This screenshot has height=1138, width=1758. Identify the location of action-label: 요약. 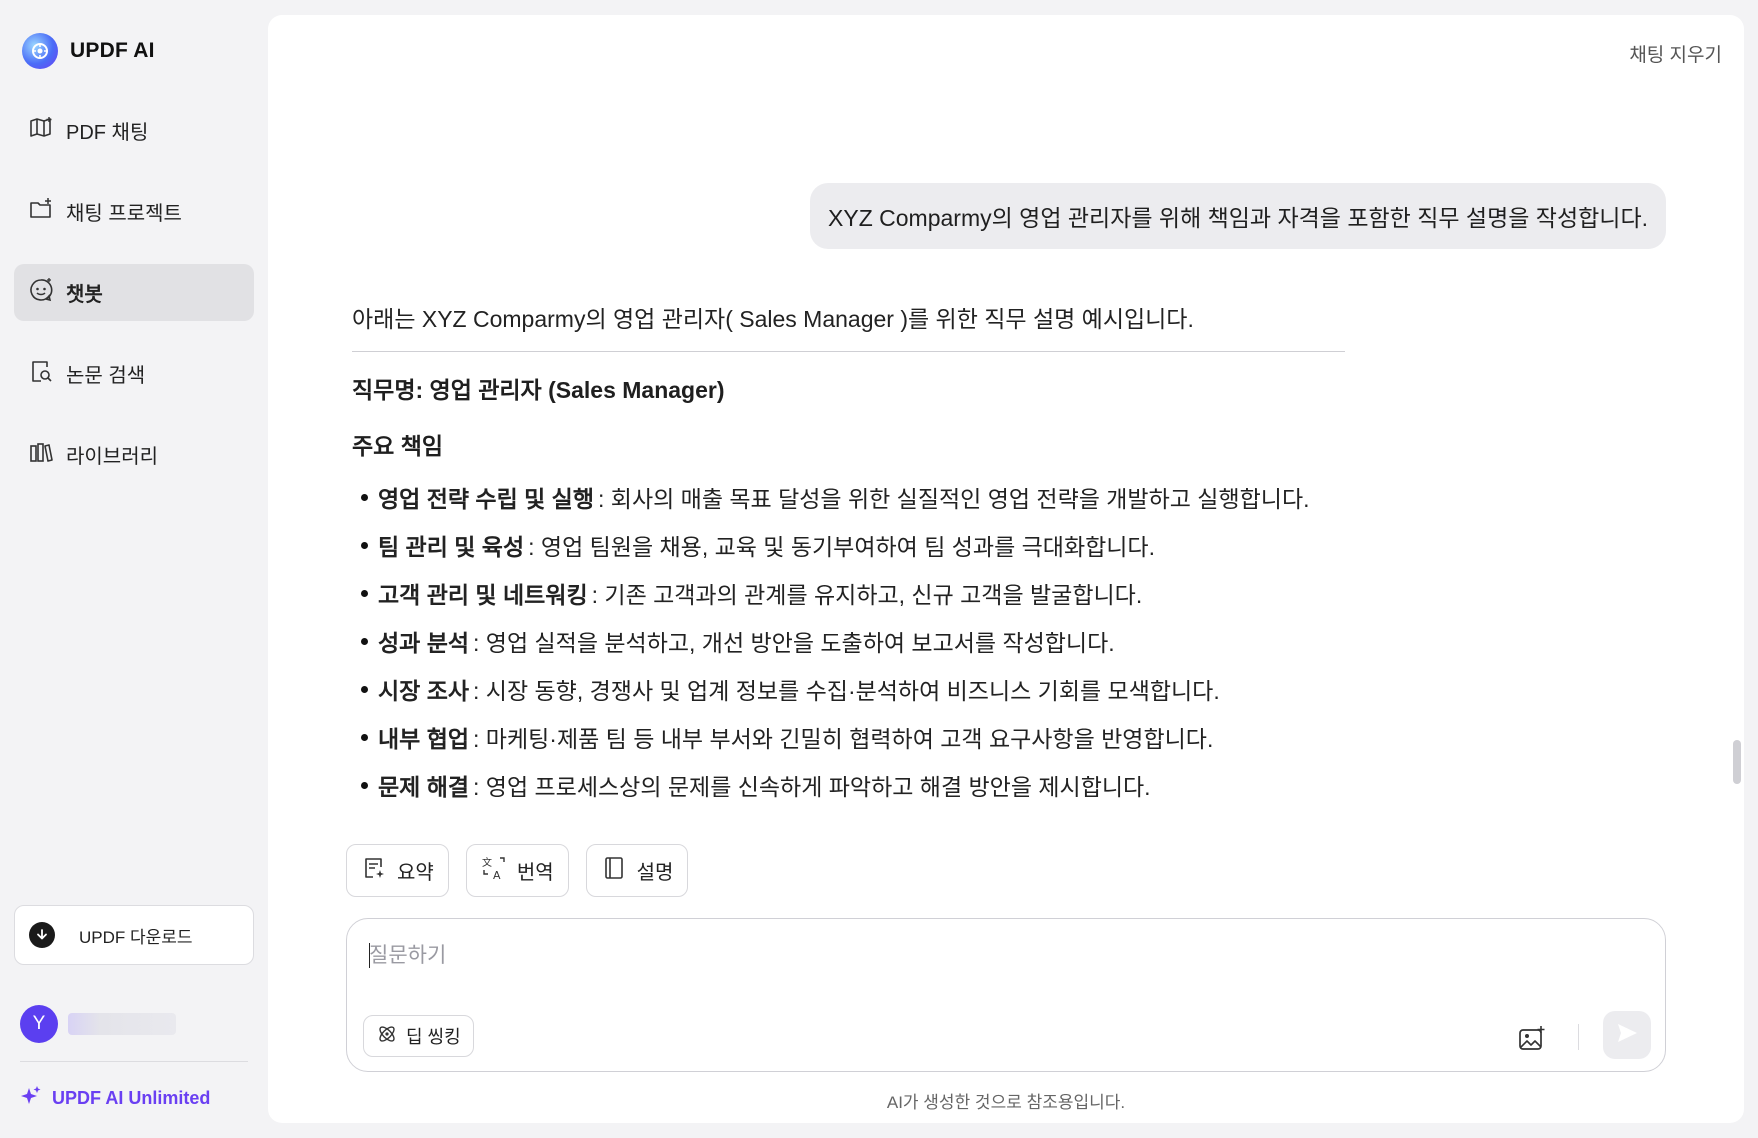
(415, 873).